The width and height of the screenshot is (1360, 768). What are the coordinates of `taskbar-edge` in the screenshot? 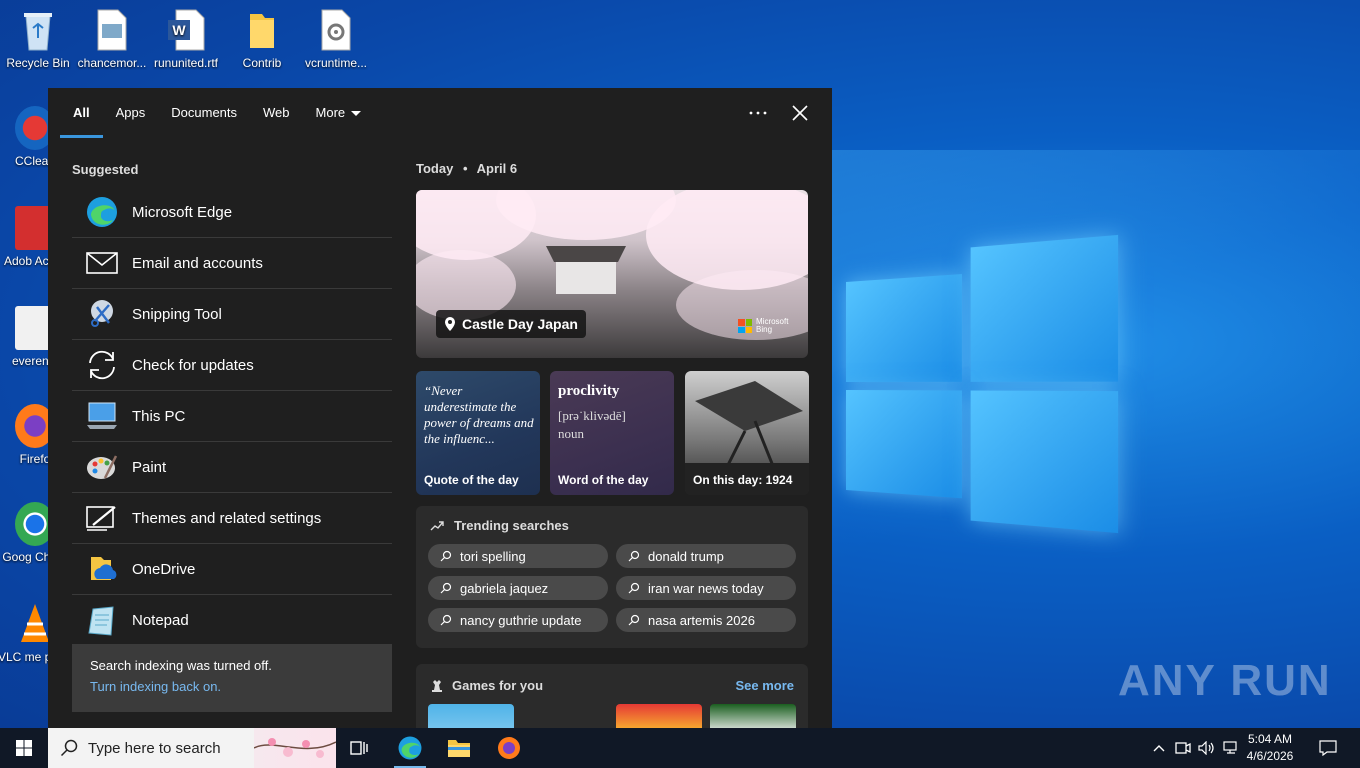 It's located at (410, 748).